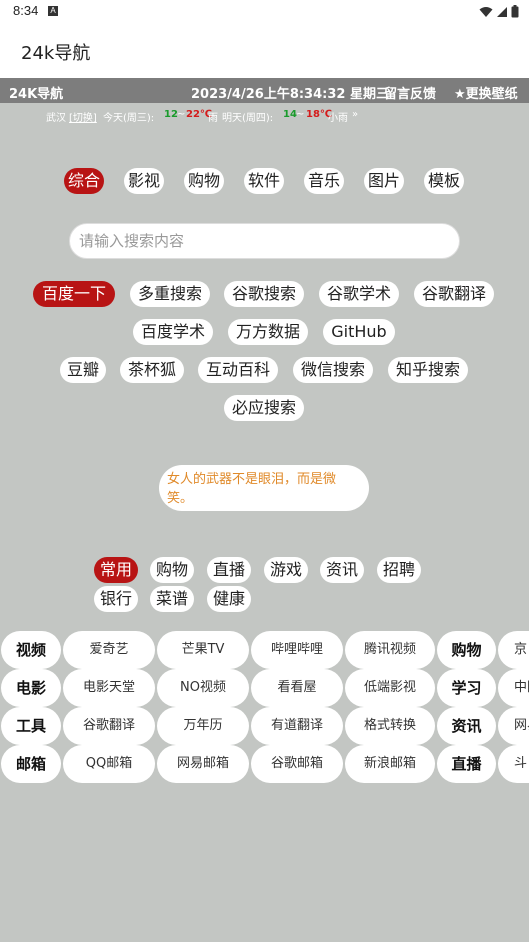 The image size is (529, 942). I want to click on app-bar: 24k导航, so click(264, 51).